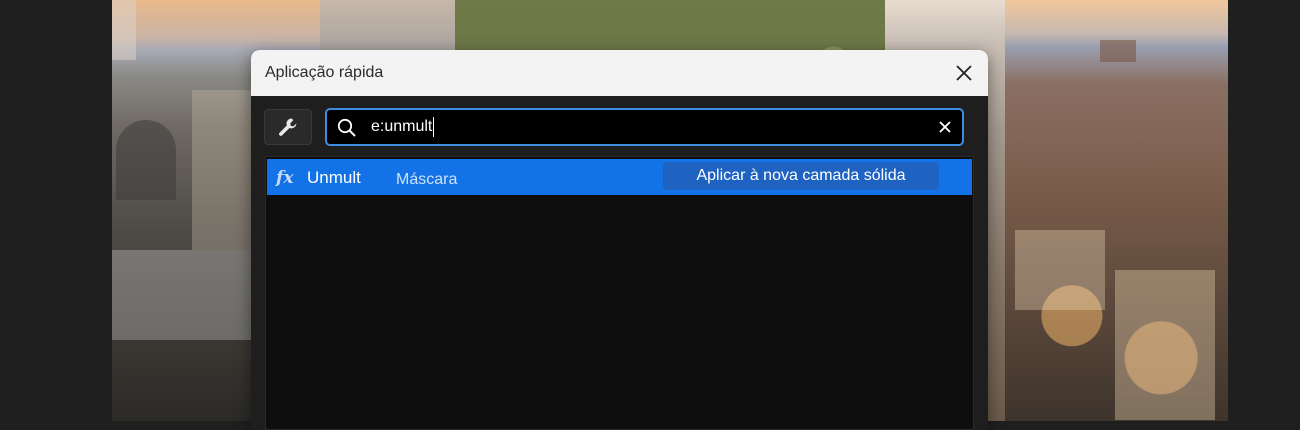 Image resolution: width=1300 pixels, height=430 pixels. What do you see at coordinates (346, 127) in the screenshot?
I see `search-icon` at bounding box center [346, 127].